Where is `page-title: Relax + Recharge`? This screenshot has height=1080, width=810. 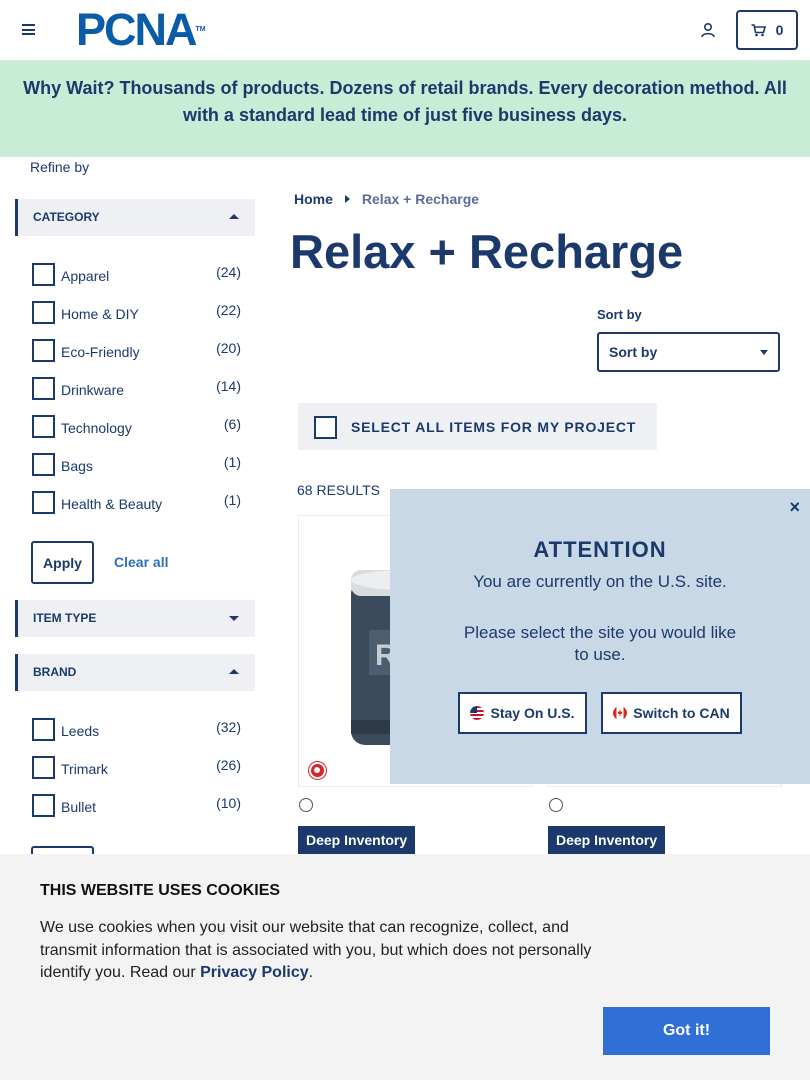 page-title: Relax + Recharge is located at coordinates (487, 251).